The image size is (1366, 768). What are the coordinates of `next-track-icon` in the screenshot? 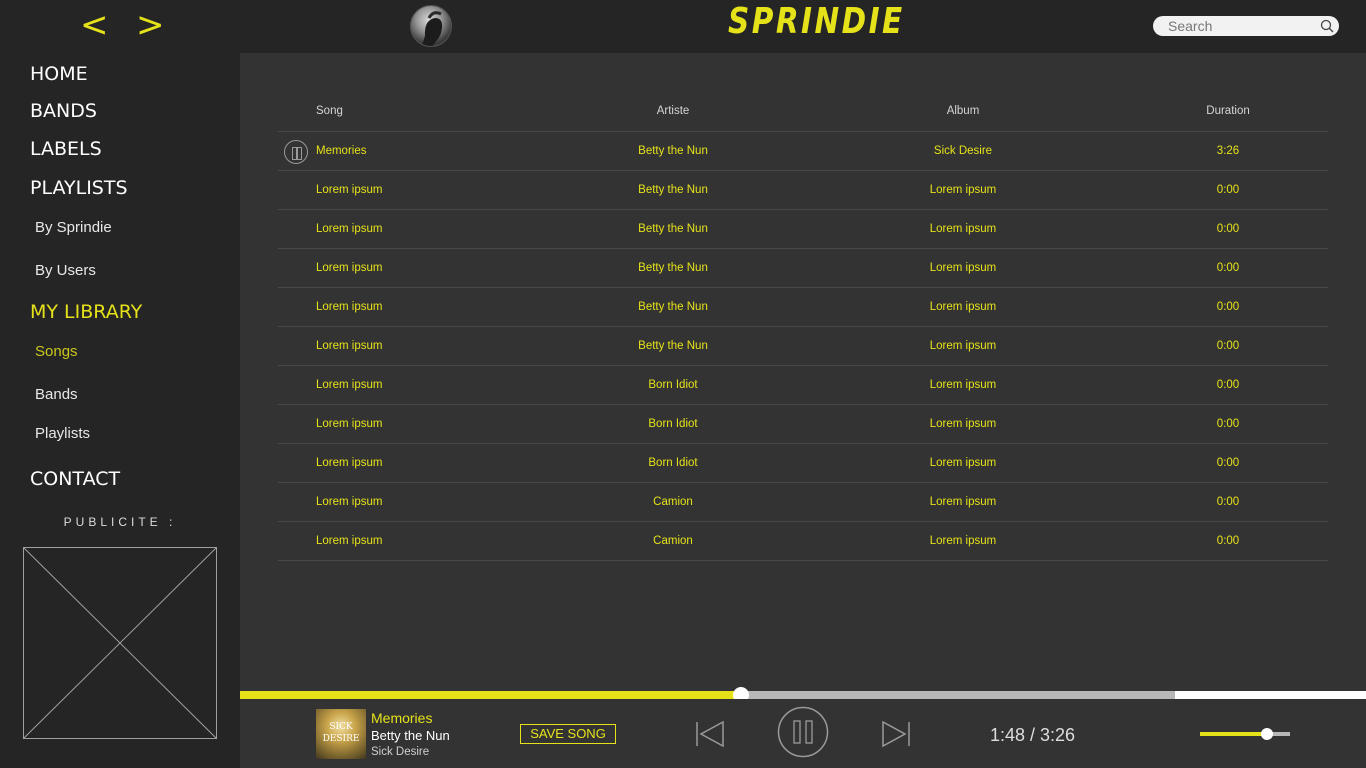 It's located at (896, 734).